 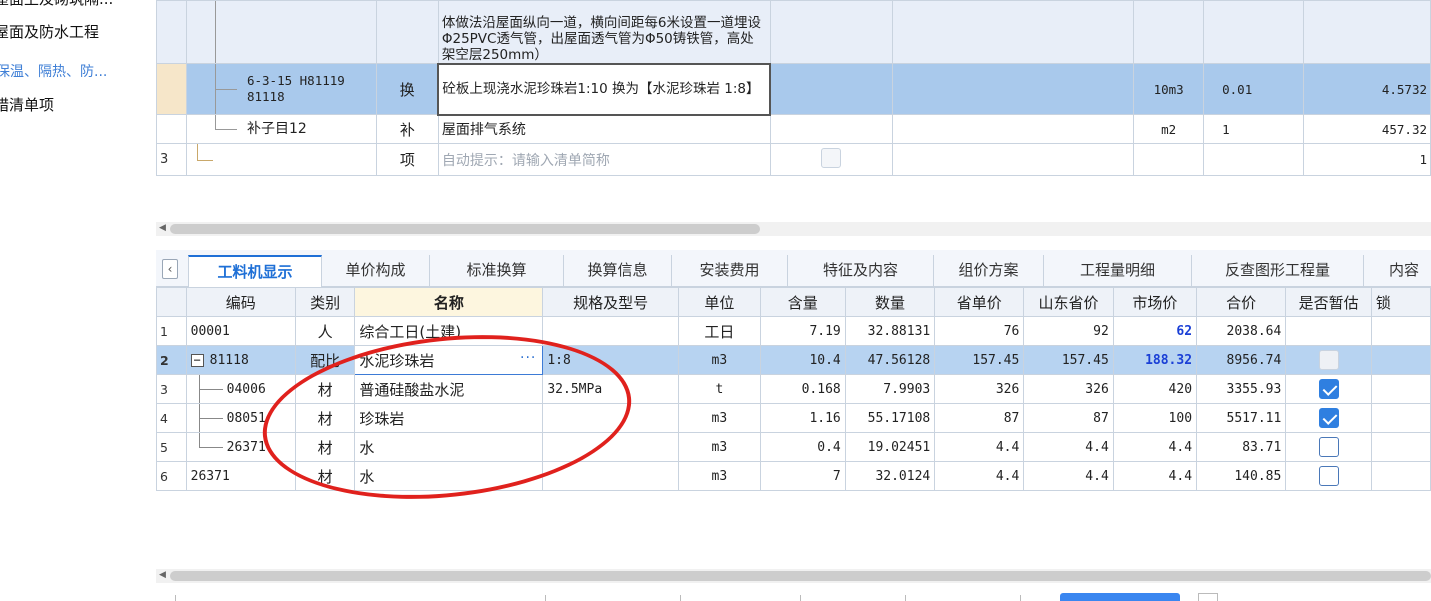 I want to click on lower-horizontal-scrollbar: ◀, so click(x=793, y=576).